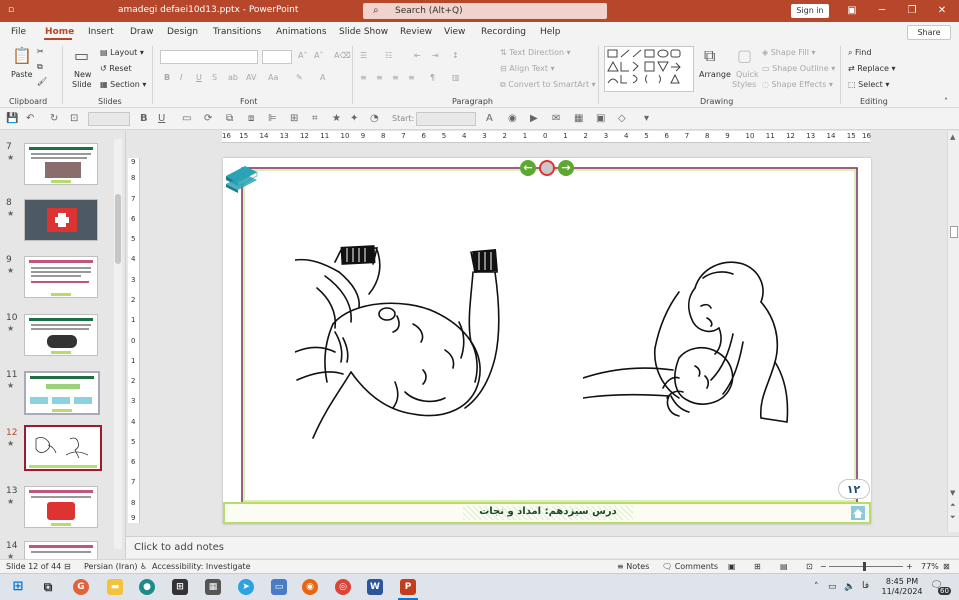  Describe the element at coordinates (237, 32) in the screenshot. I see `tab-transitions: Transitions` at that location.